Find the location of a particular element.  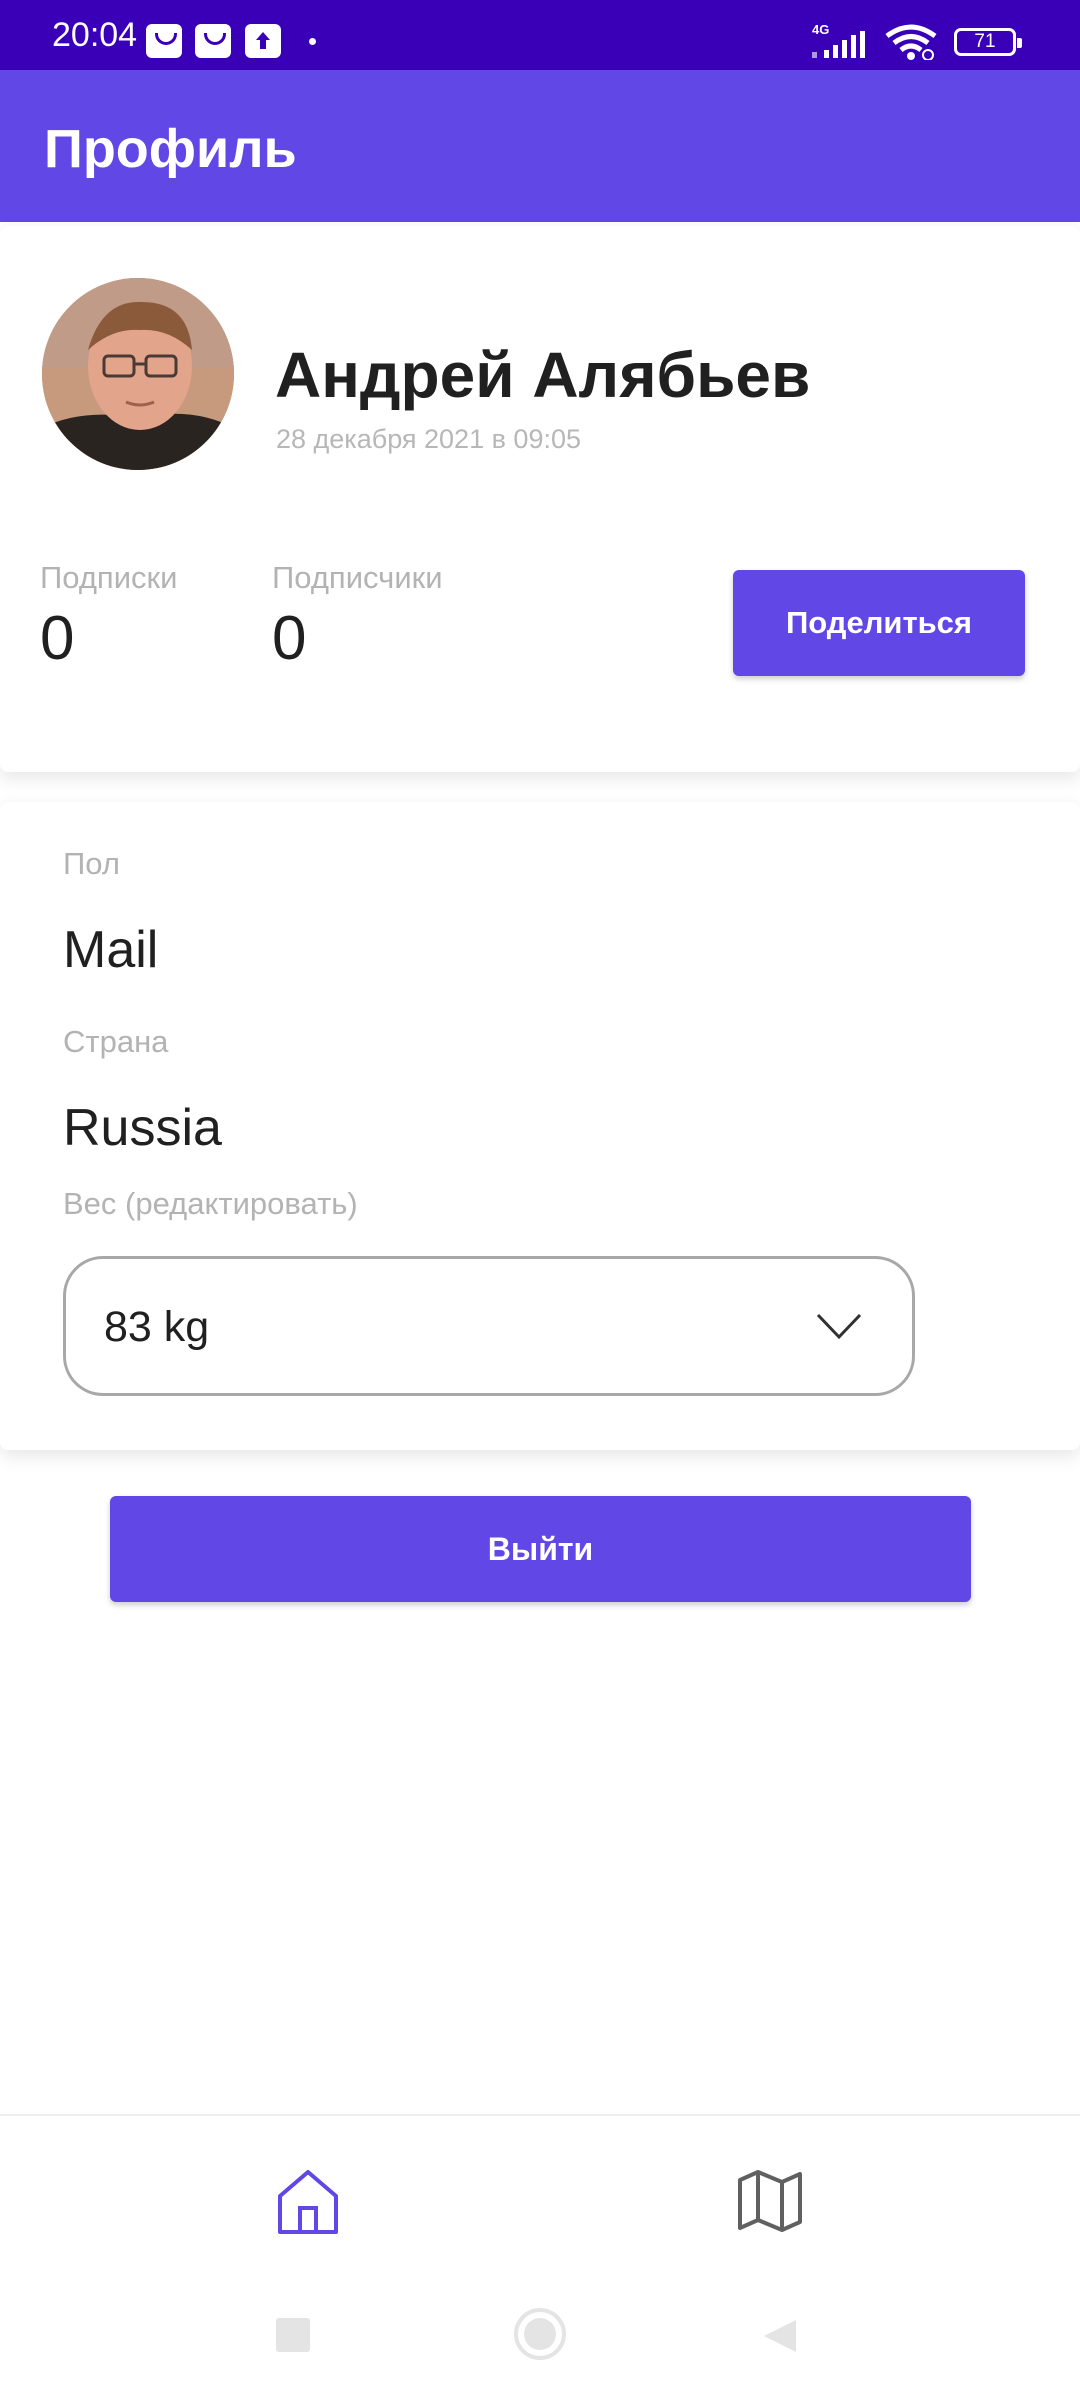

signal-icon is located at coordinates (838, 44).